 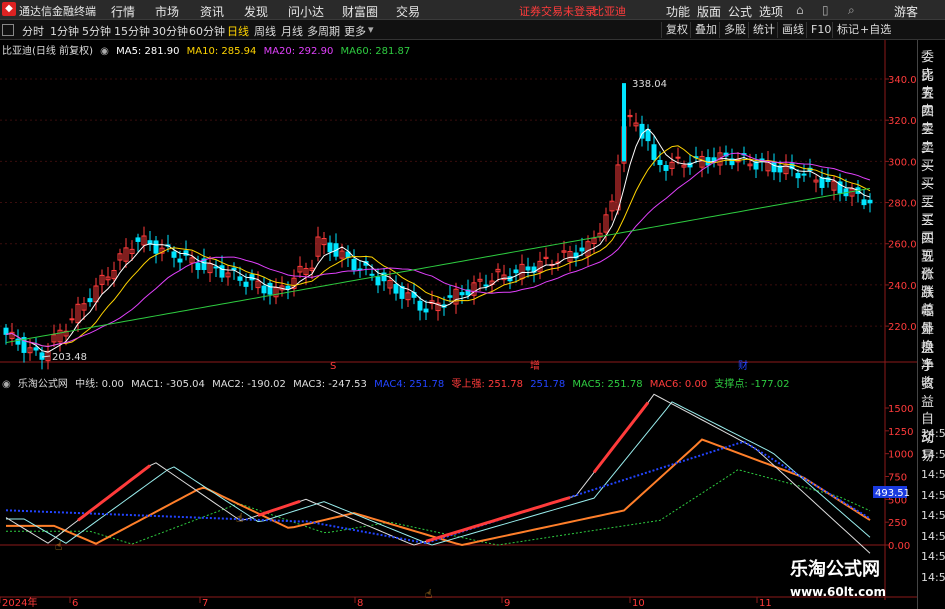 I want to click on zero-strong-label: 零上强: 251.78, so click(x=487, y=384).